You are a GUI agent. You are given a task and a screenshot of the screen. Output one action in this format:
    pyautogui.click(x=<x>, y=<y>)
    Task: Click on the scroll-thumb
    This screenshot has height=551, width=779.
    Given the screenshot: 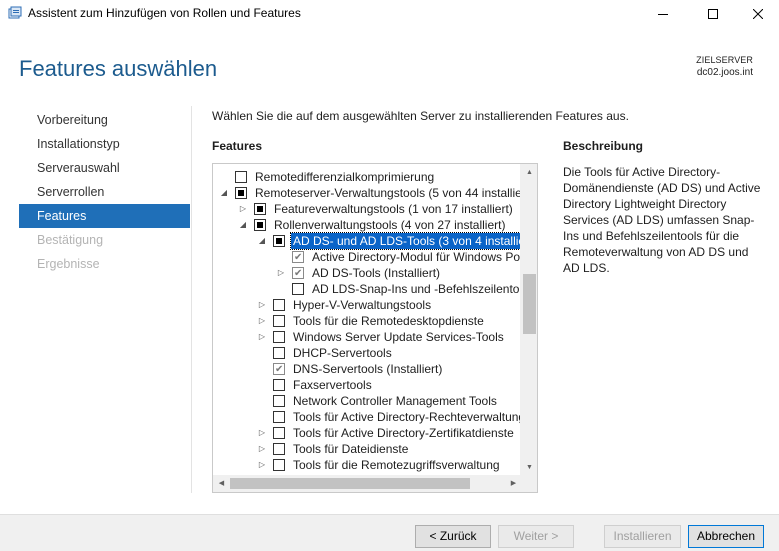 What is the action you would take?
    pyautogui.click(x=529, y=304)
    